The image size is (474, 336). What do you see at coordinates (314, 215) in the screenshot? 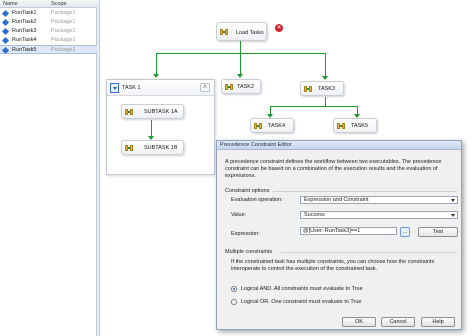
I see `value-select-value: Success` at bounding box center [314, 215].